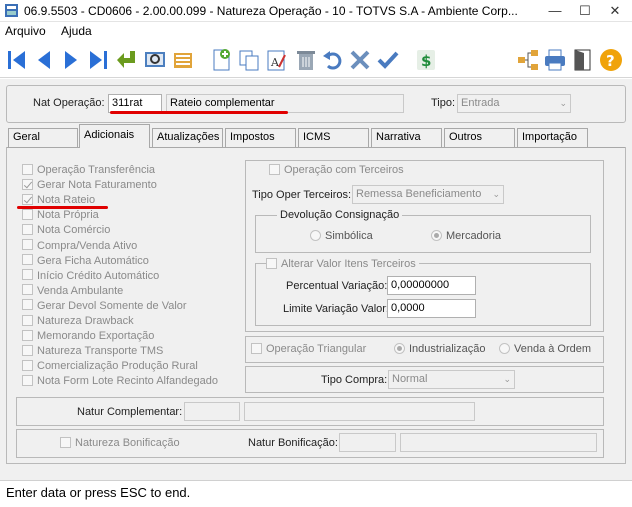 This screenshot has height=507, width=632. I want to click on tab-adicionais: Adicionais, so click(114, 136).